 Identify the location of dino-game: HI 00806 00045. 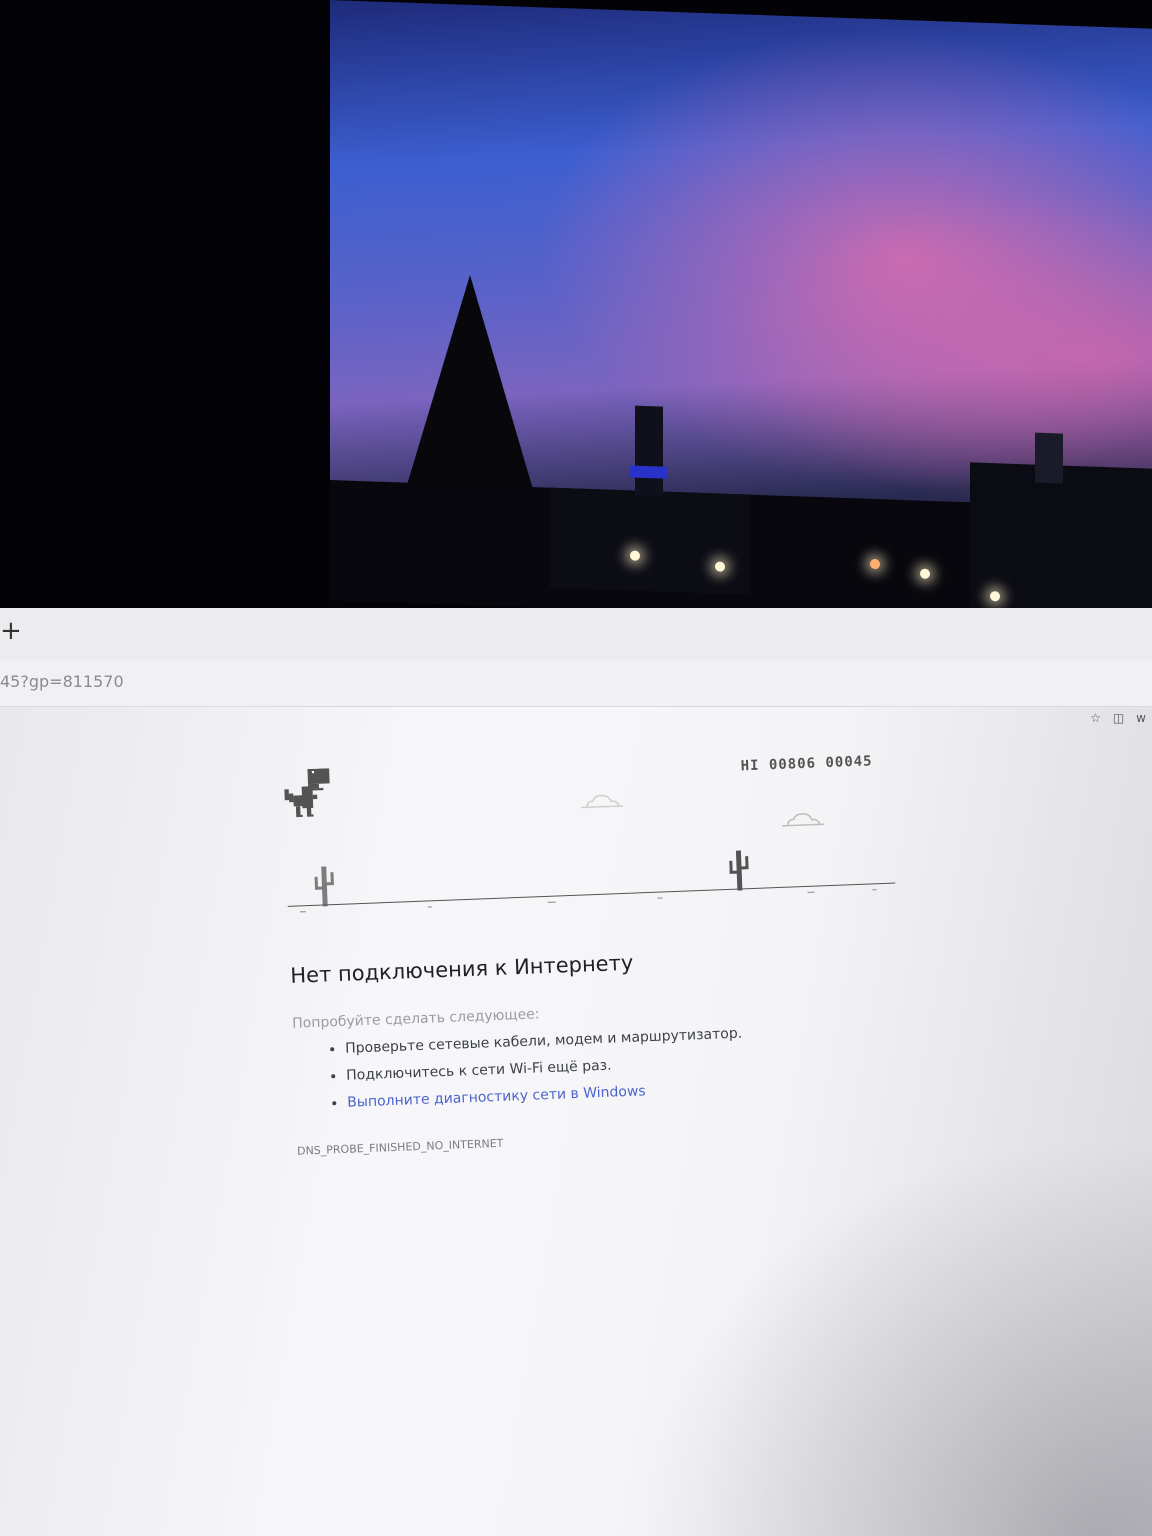
(590, 826).